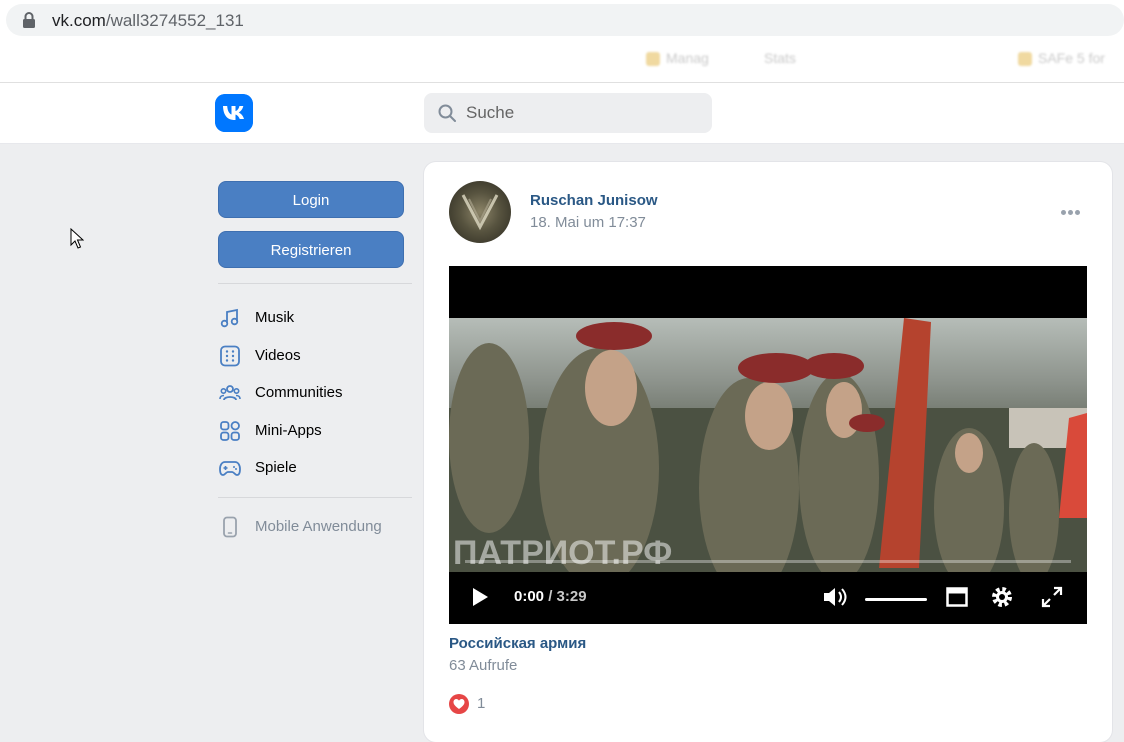 The height and width of the screenshot is (742, 1124). What do you see at coordinates (234, 113) in the screenshot?
I see `vk-logo-icon` at bounding box center [234, 113].